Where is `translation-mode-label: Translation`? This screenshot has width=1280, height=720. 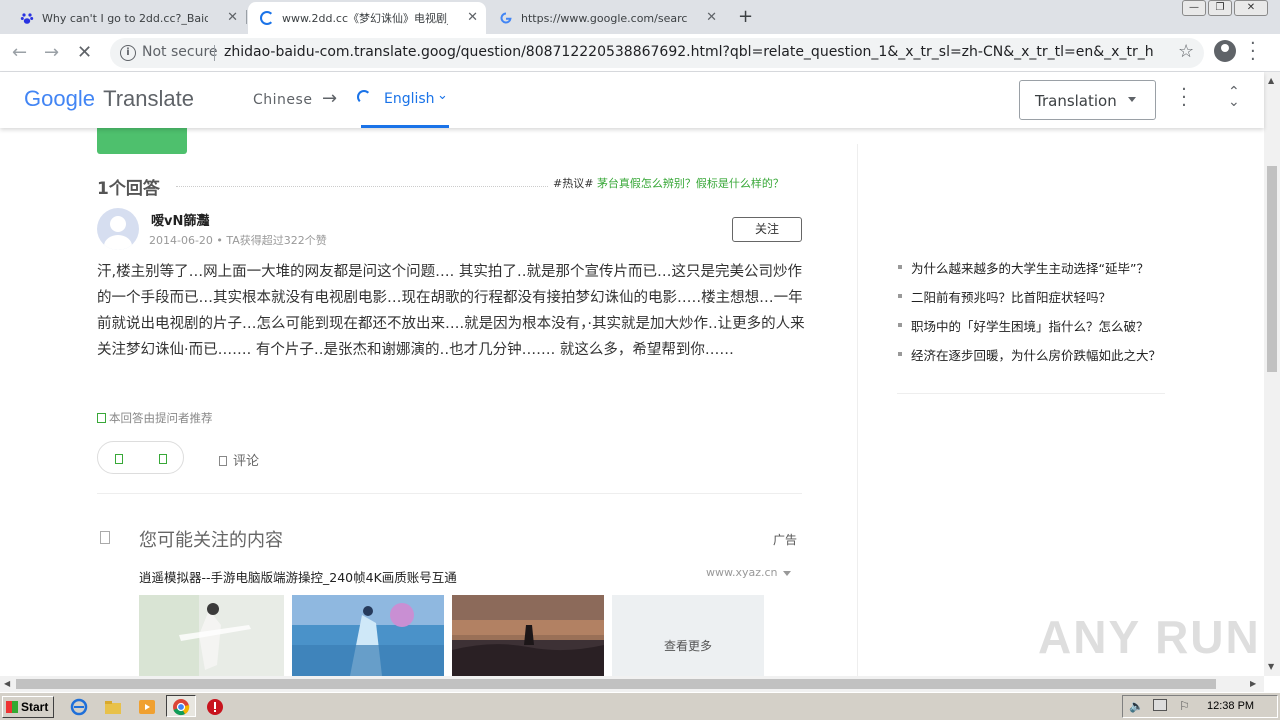 translation-mode-label: Translation is located at coordinates (1076, 101).